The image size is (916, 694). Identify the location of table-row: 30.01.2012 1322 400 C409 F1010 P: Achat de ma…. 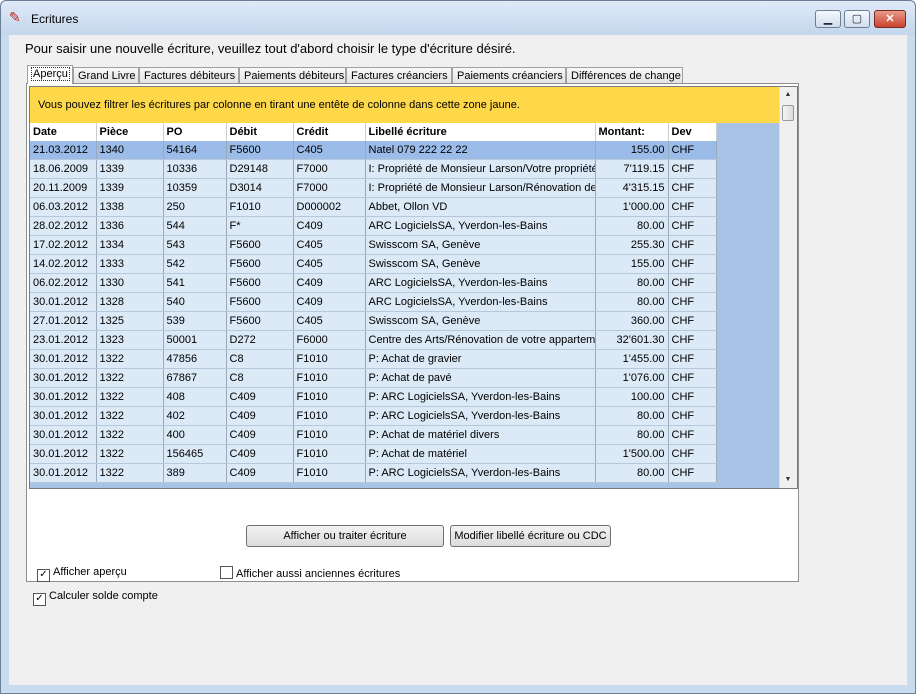
(373, 435).